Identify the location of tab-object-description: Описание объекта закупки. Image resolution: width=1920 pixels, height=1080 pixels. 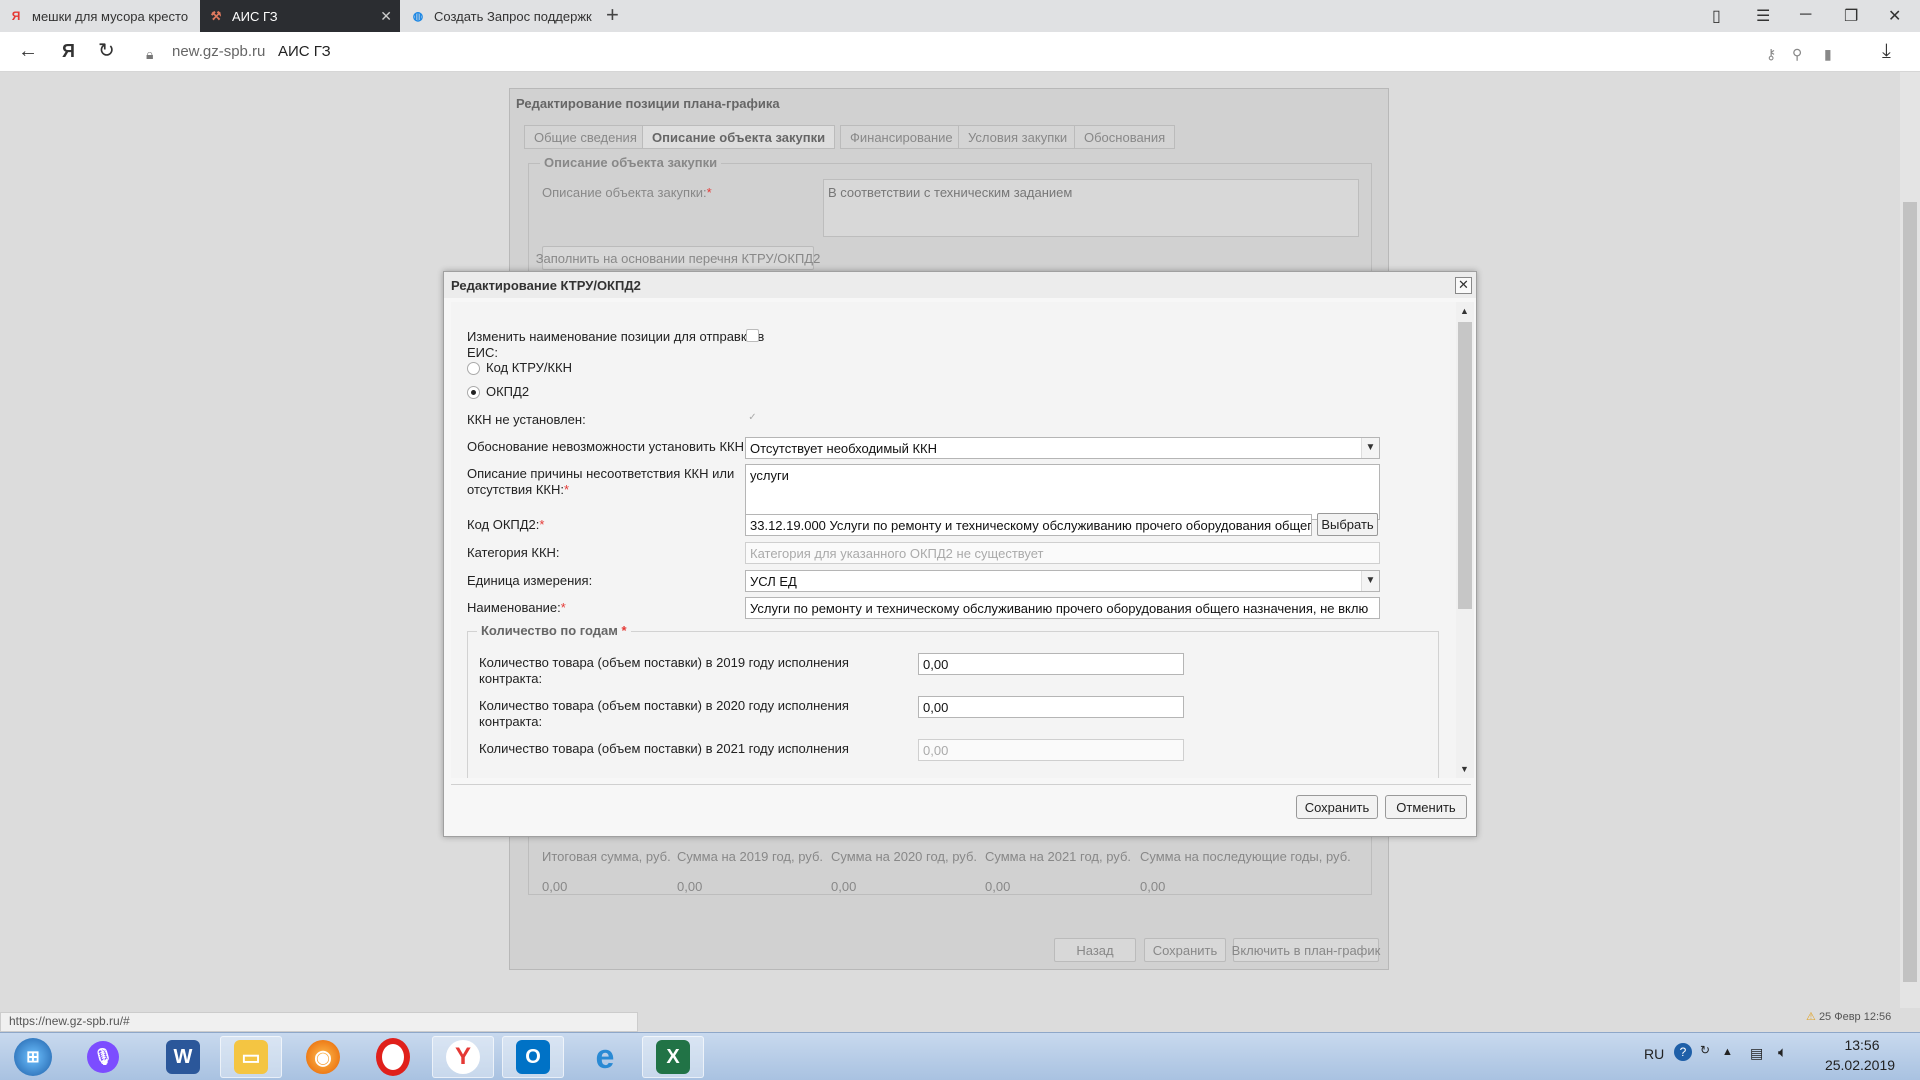
(739, 137).